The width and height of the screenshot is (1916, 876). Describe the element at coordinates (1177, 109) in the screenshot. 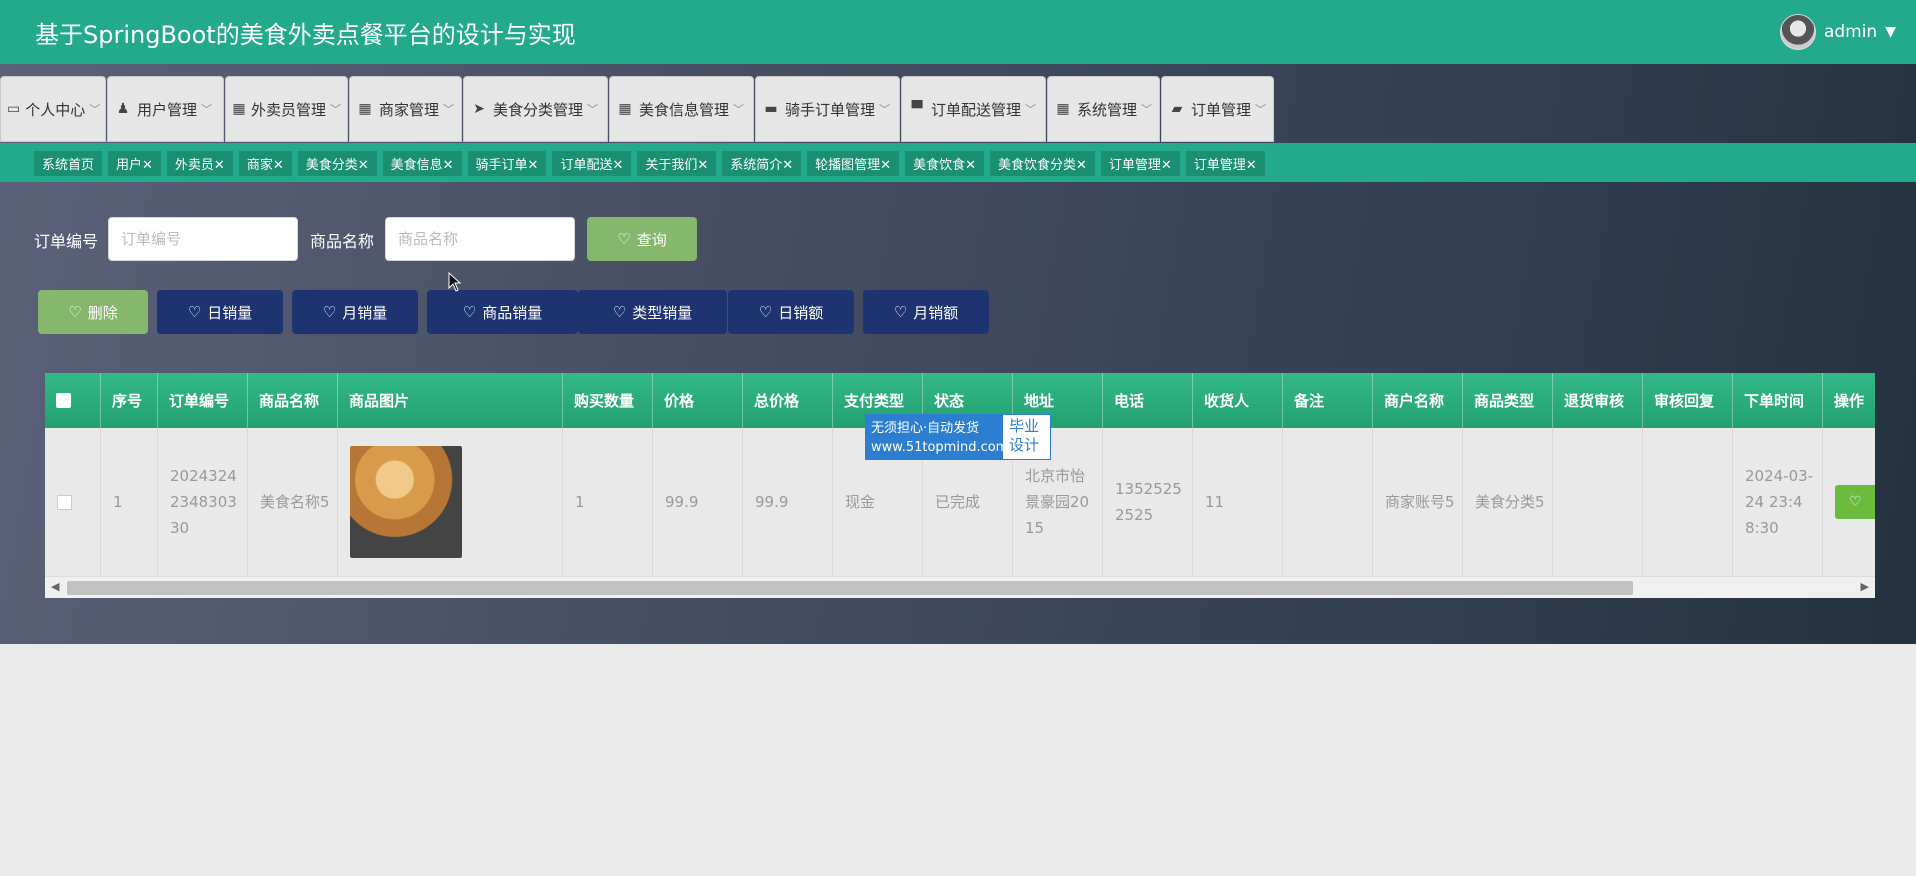

I see `ticket-icon: ▰` at that location.